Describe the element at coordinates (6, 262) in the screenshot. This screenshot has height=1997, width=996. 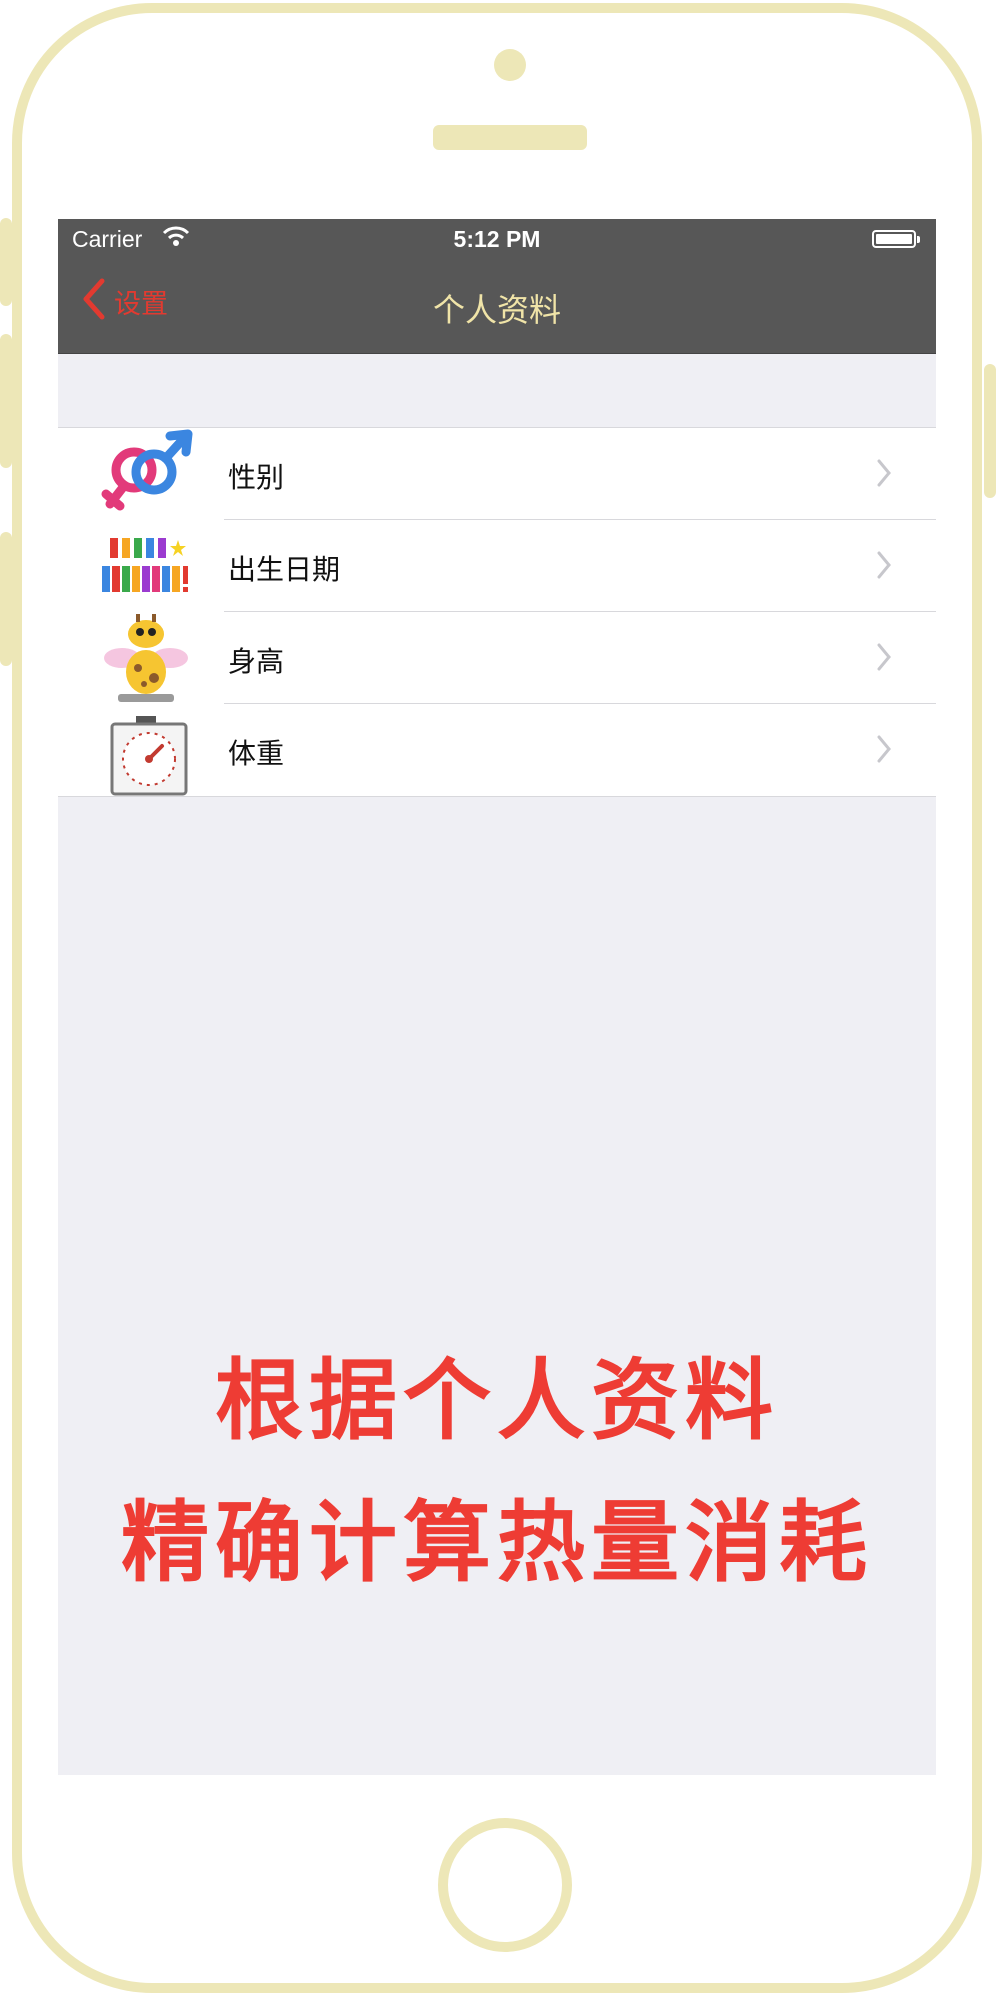
I see `mute-switch` at that location.